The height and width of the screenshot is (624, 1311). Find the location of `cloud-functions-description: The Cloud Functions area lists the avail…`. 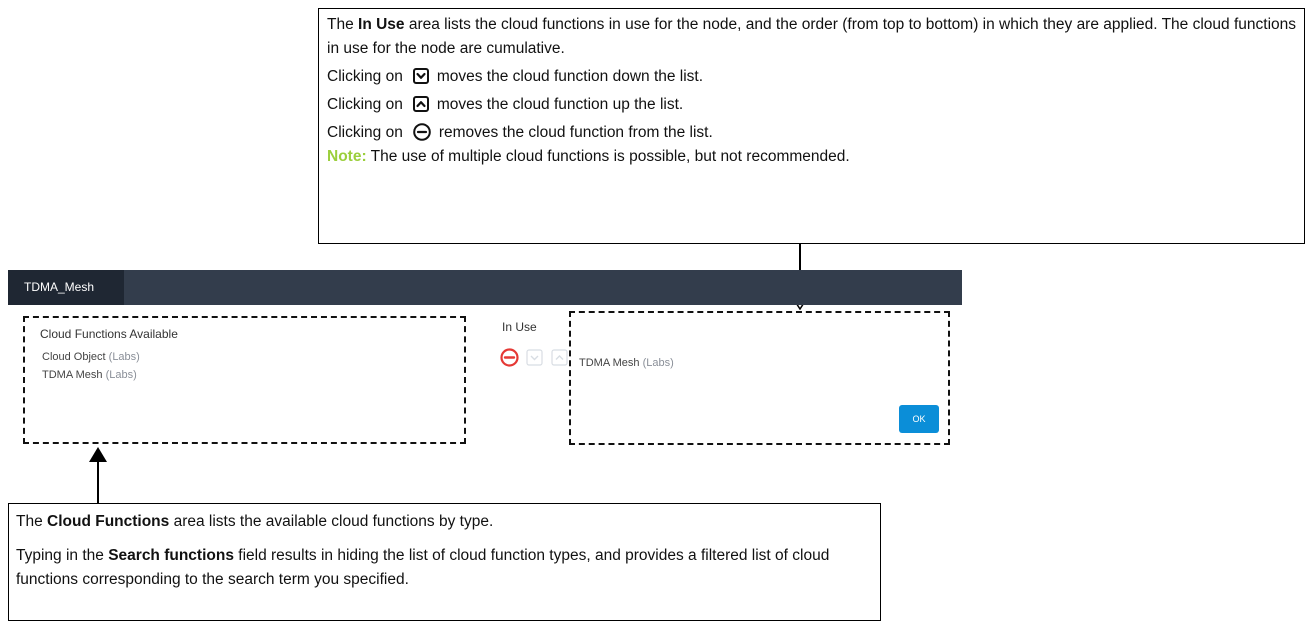

cloud-functions-description: The Cloud Functions area lists the avail… is located at coordinates (255, 521).